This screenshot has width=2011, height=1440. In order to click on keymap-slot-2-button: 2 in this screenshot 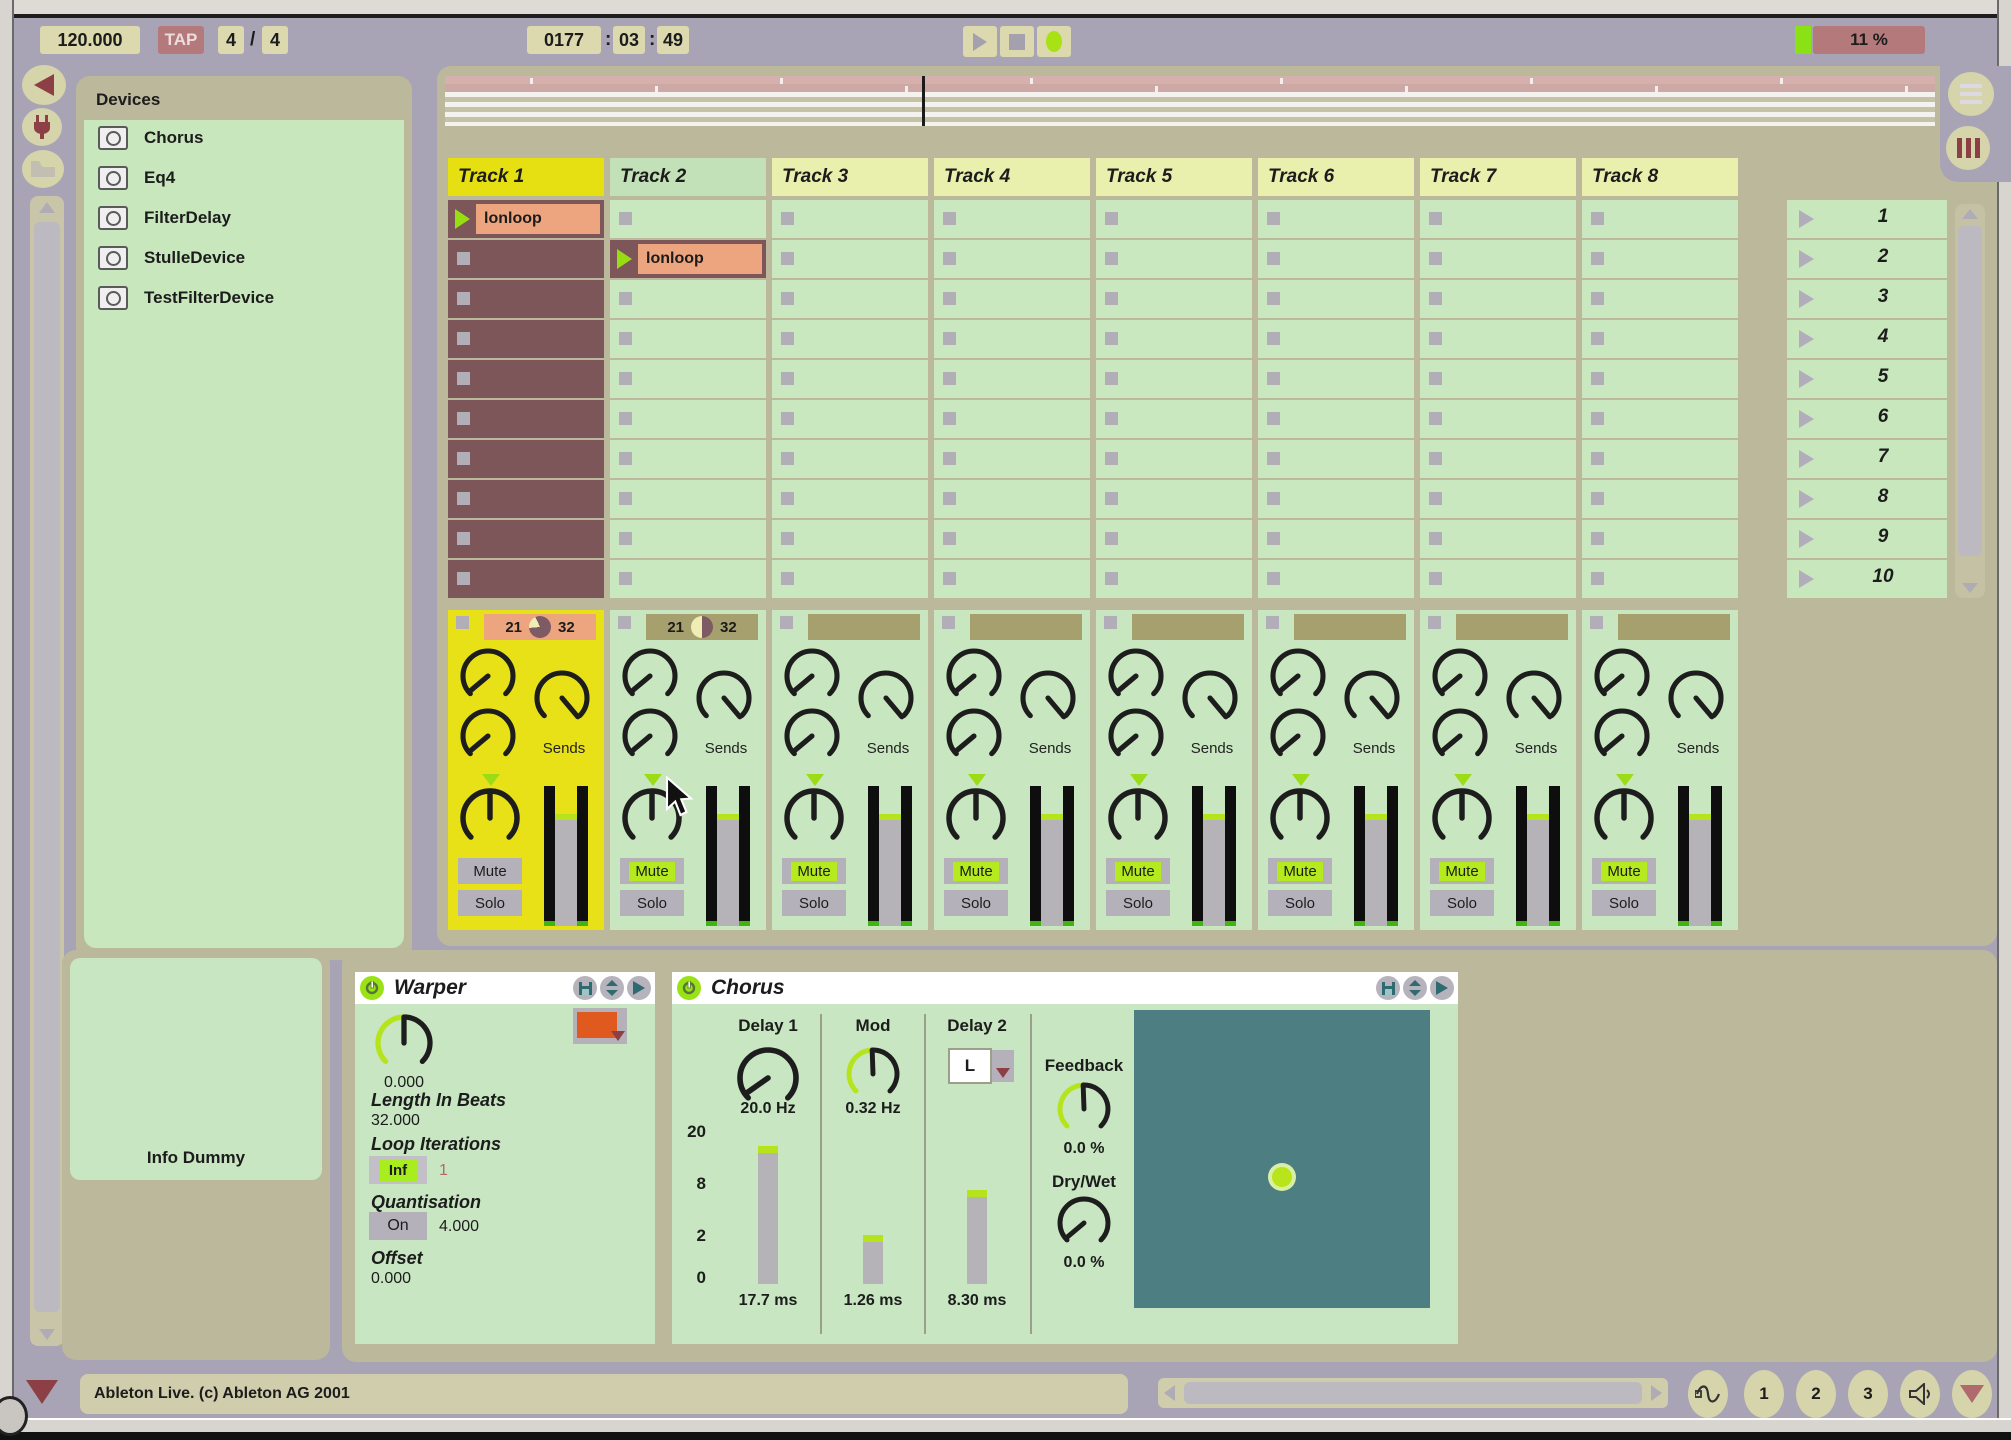, I will do `click(1816, 1394)`.